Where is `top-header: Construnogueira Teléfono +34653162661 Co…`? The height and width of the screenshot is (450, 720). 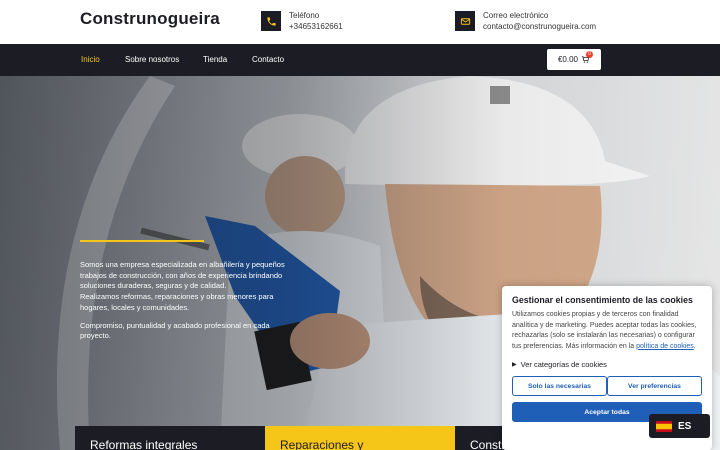
top-header: Construnogueira Teléfono +34653162661 Co… is located at coordinates (360, 22).